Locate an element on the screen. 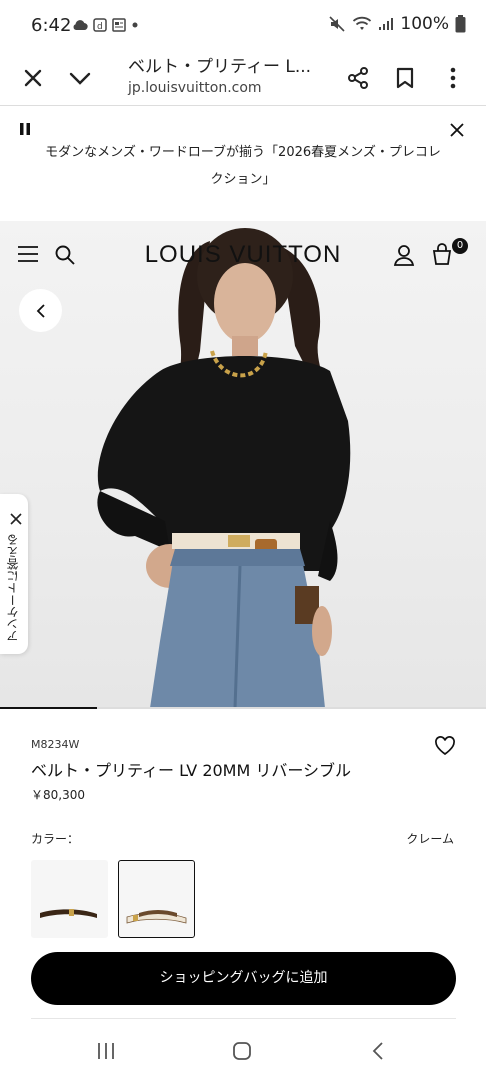 The image size is (486, 1080). system-navigation-bar is located at coordinates (243, 1051).